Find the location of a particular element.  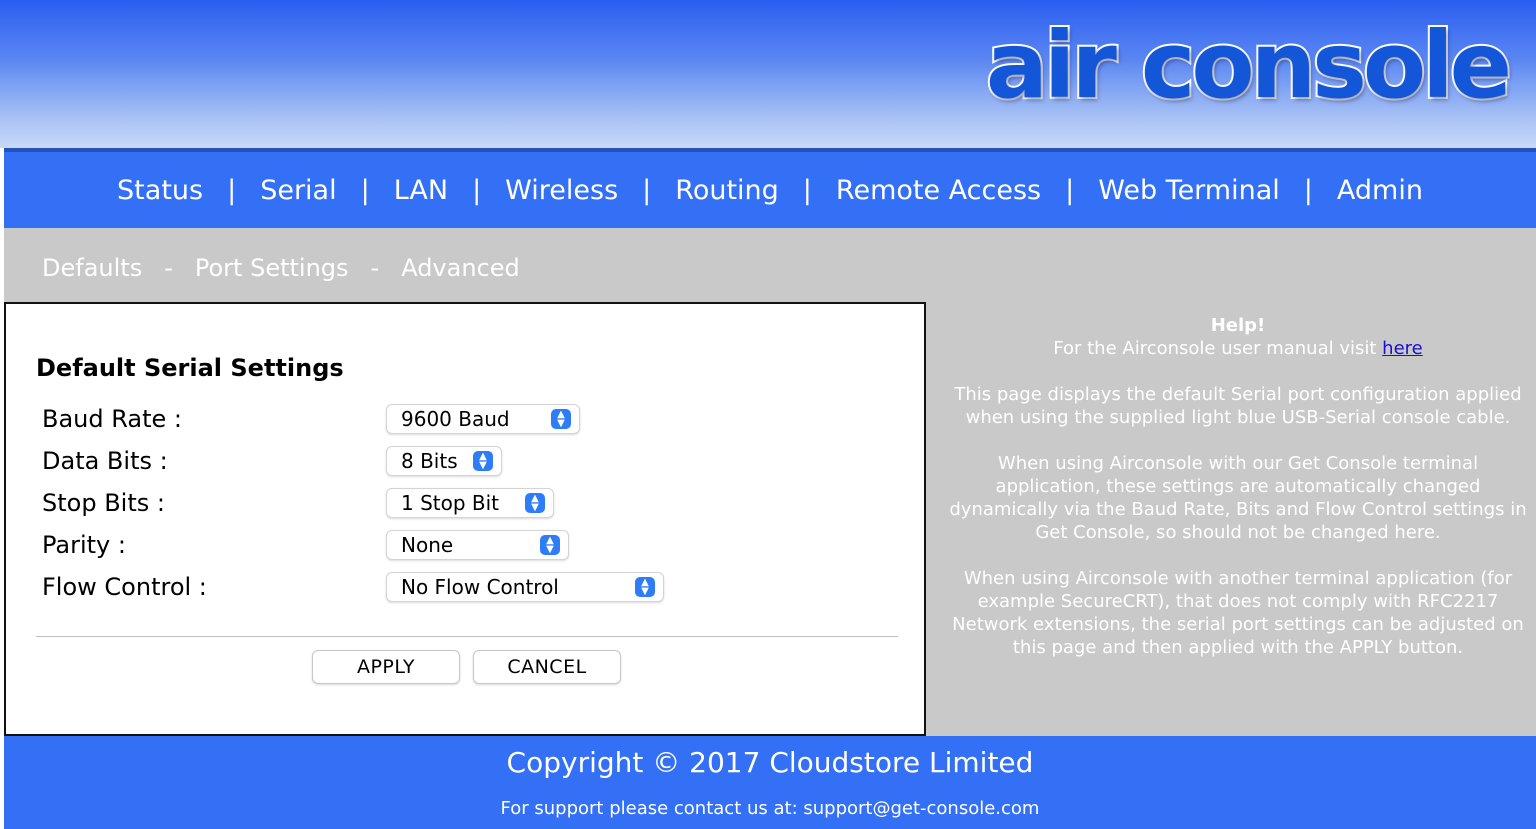

sub-nav: Defaults - Port Settings - Advanced is located at coordinates (281, 268).